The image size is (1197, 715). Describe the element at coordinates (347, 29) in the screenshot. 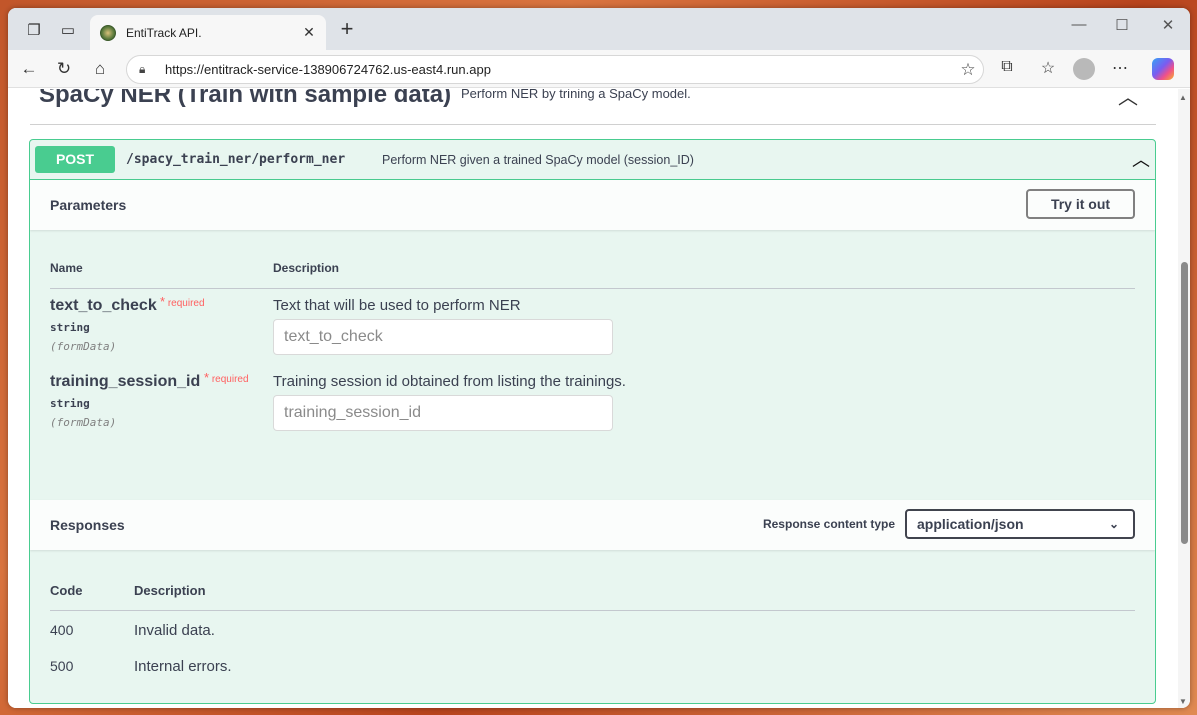

I see `new-tab-button: +` at that location.